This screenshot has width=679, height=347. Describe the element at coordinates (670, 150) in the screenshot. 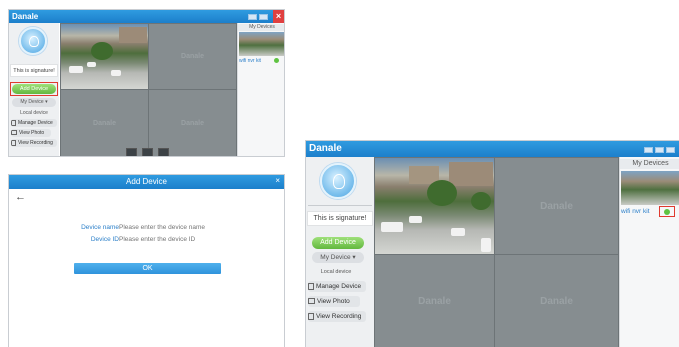

I see `close-icon` at that location.